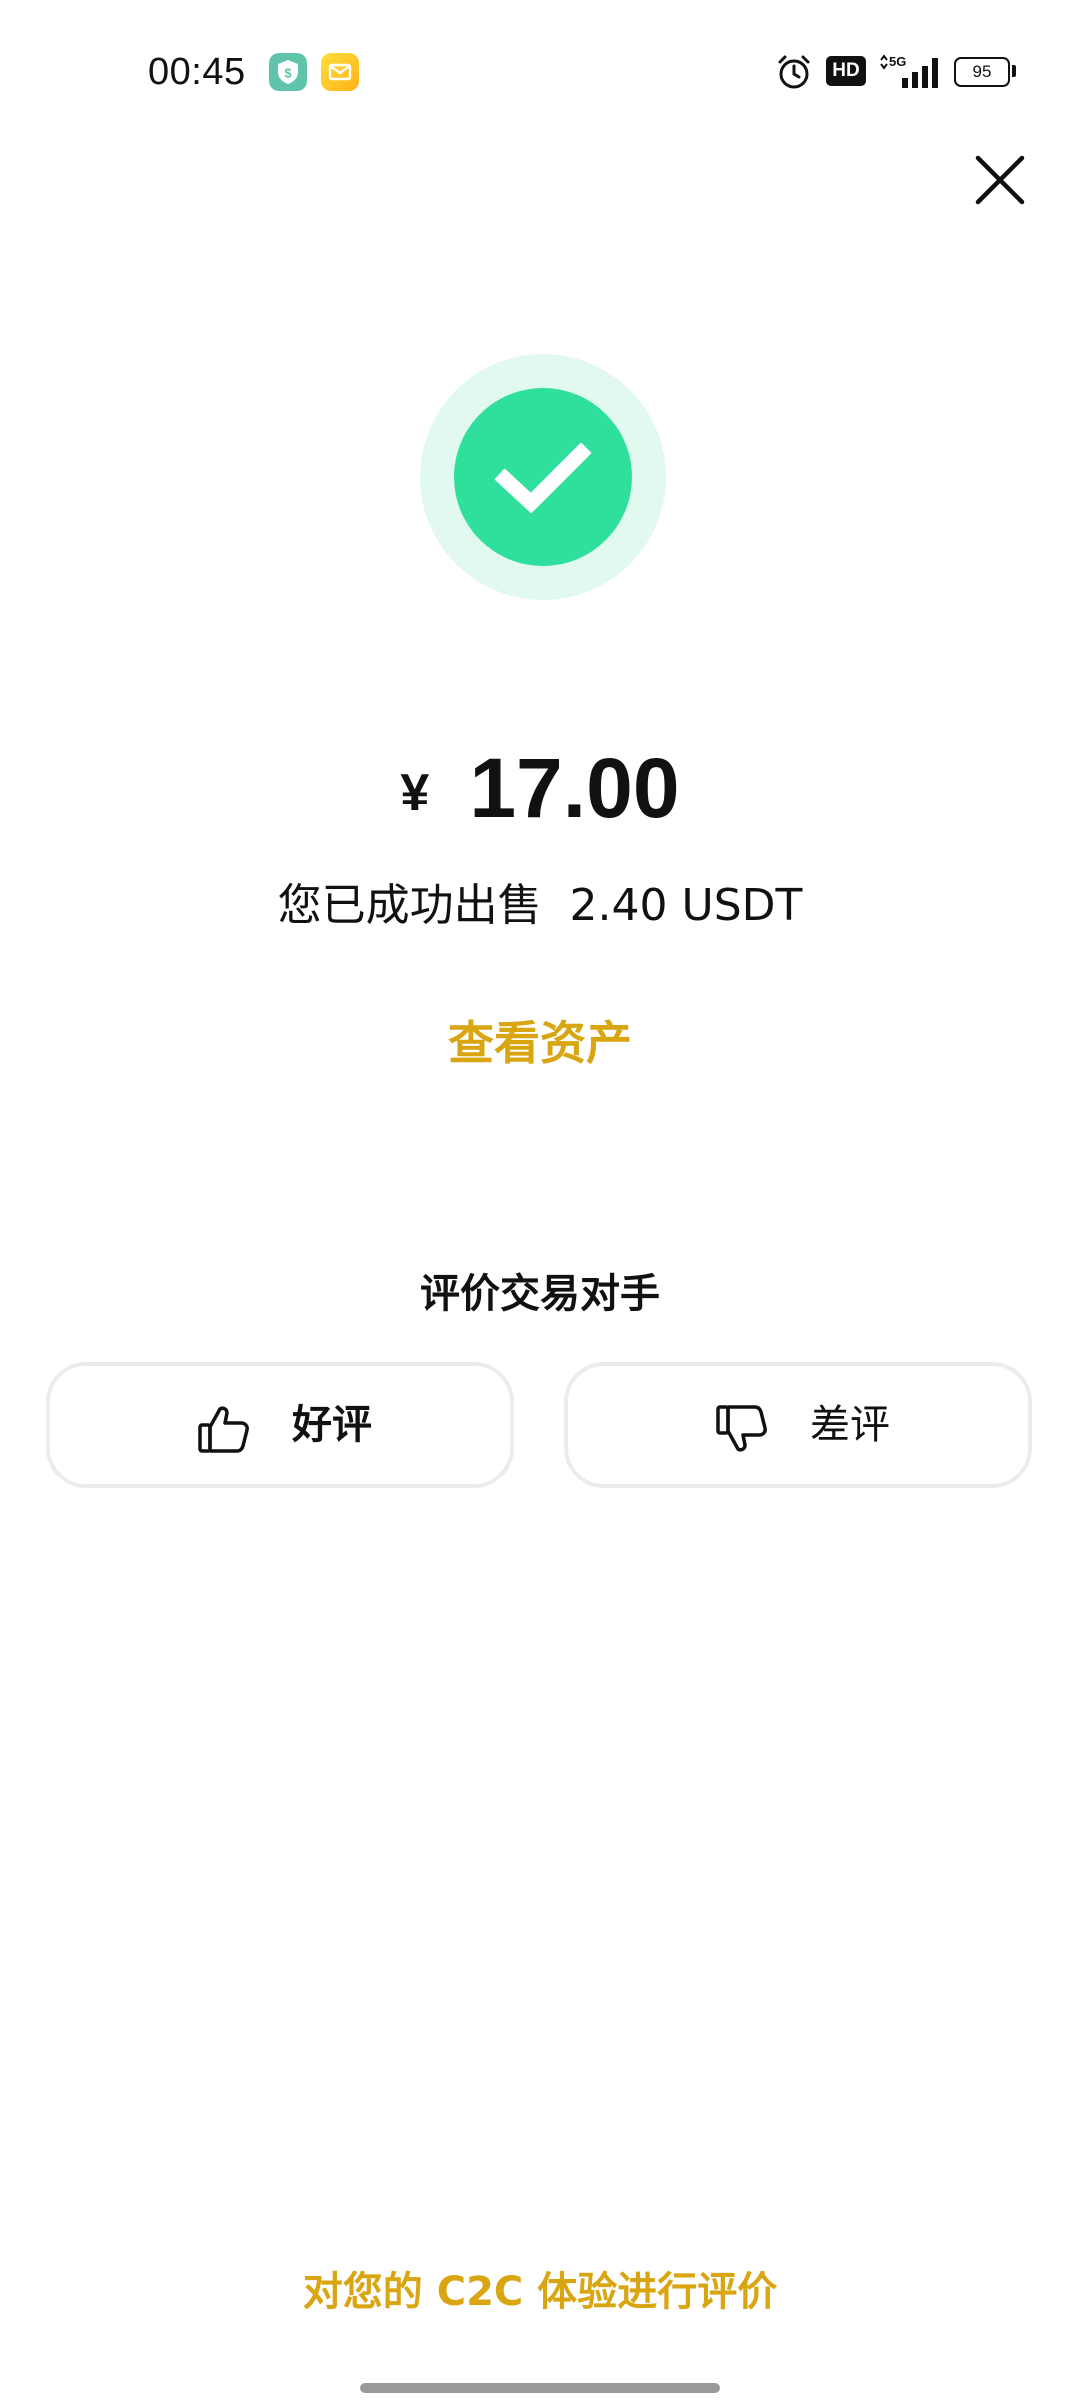 The width and height of the screenshot is (1080, 2400). Describe the element at coordinates (340, 72) in the screenshot. I see `mail-notification-icon` at that location.